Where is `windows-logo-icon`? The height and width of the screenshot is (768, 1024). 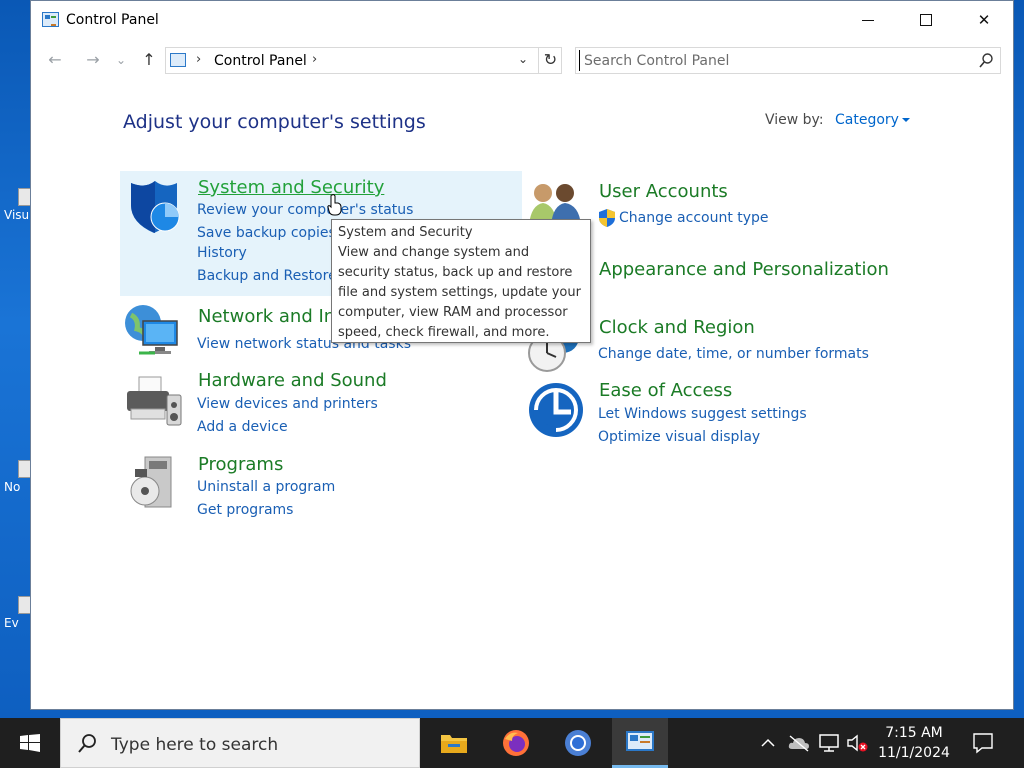 windows-logo-icon is located at coordinates (30, 743).